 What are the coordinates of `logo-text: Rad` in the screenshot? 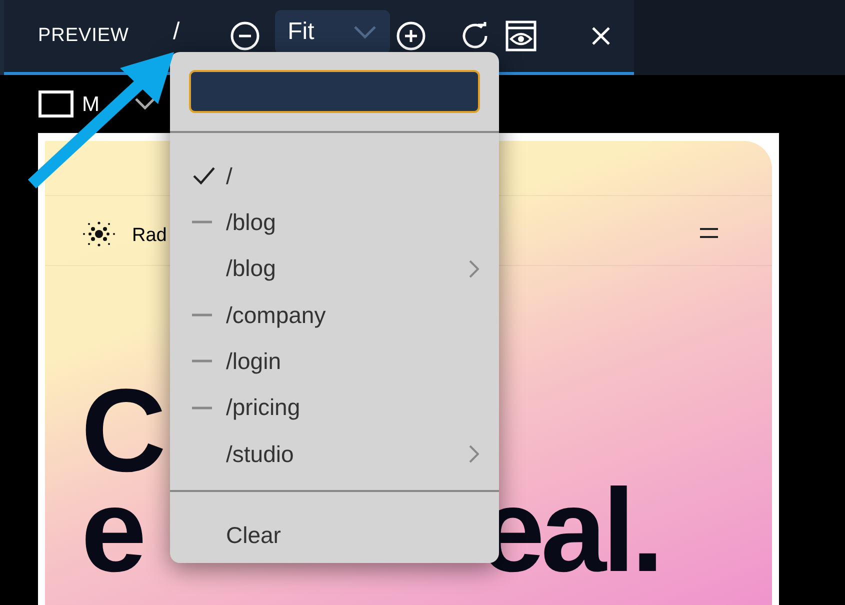 It's located at (149, 236).